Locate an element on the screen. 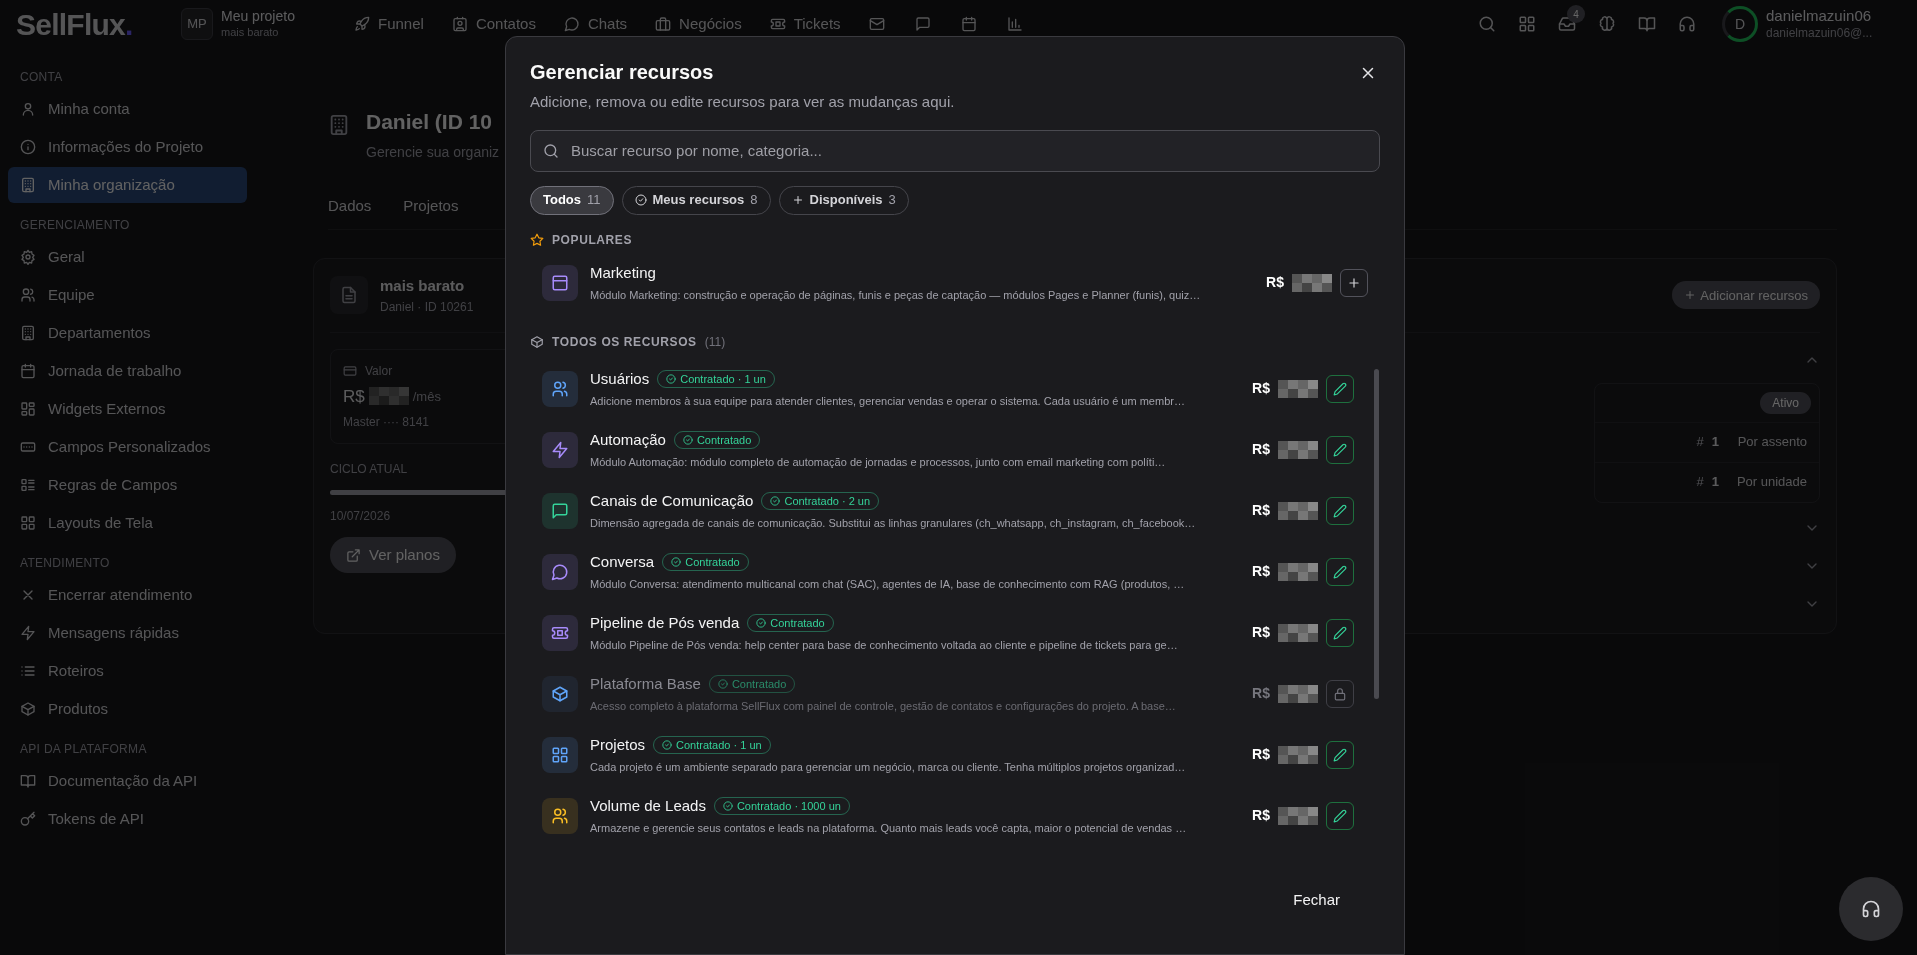 The width and height of the screenshot is (1917, 955). nav-link: Tickets is located at coordinates (805, 24).